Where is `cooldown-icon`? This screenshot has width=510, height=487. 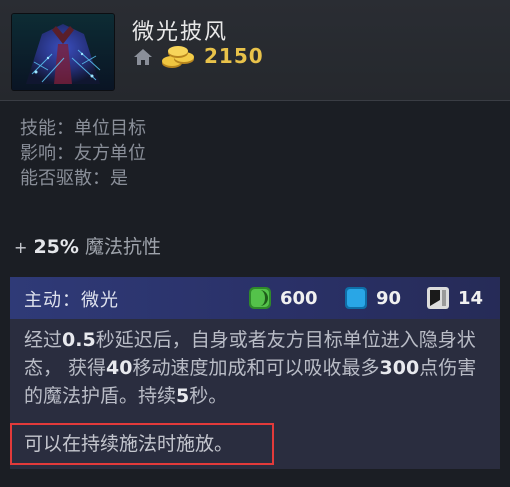
cooldown-icon is located at coordinates (260, 298).